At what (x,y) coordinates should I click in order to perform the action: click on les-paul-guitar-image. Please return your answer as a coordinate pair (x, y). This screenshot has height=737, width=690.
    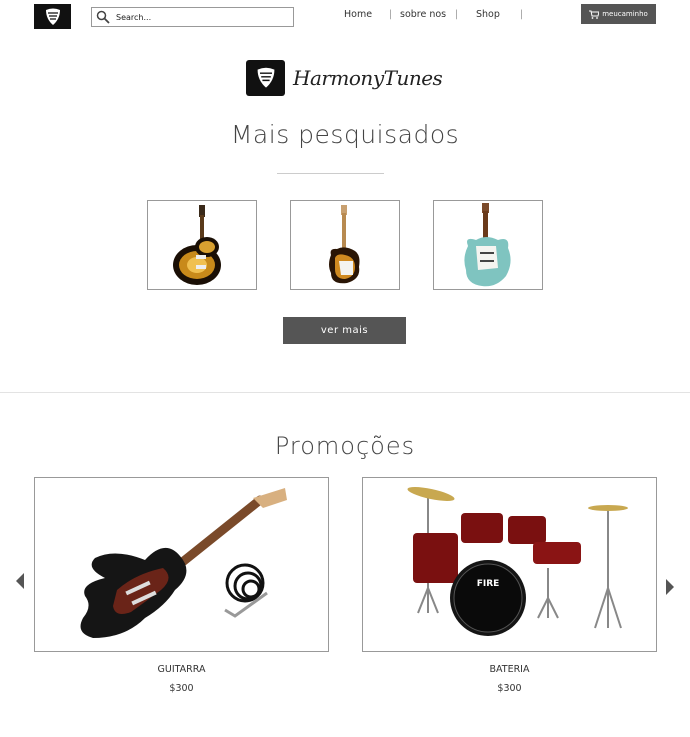
    Looking at the image, I should click on (197, 245).